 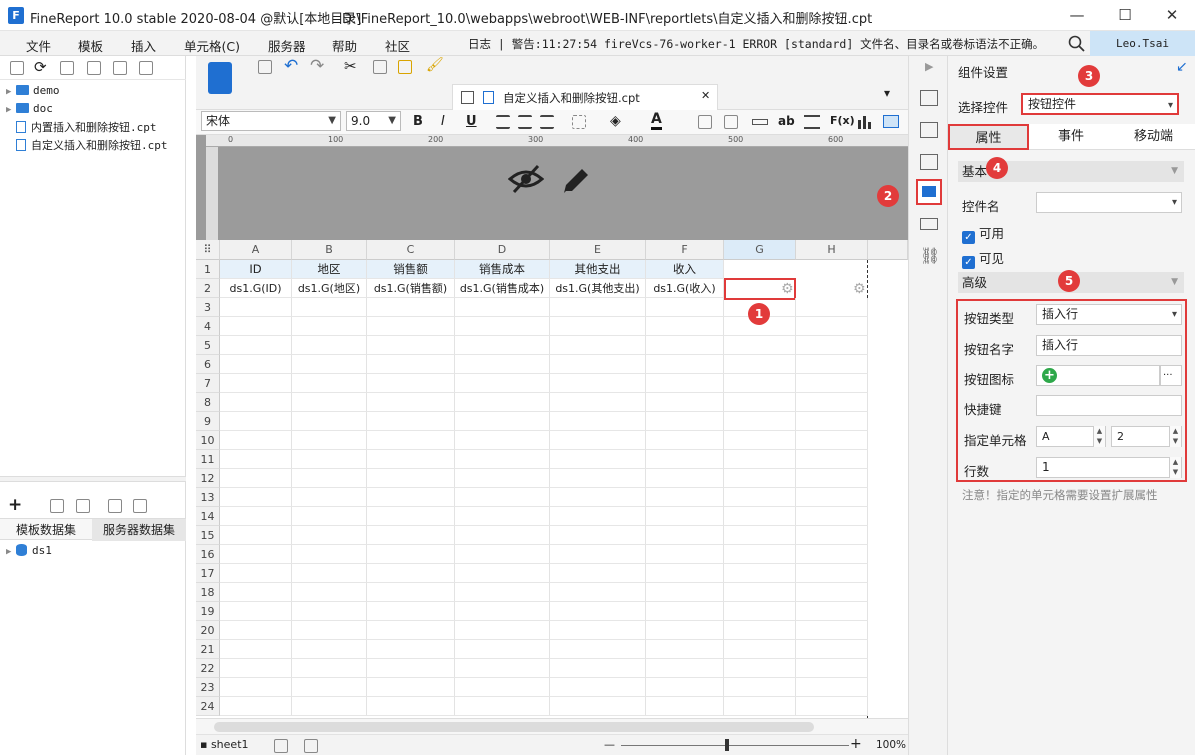 I want to click on row-header: 22, so click(x=208, y=668).